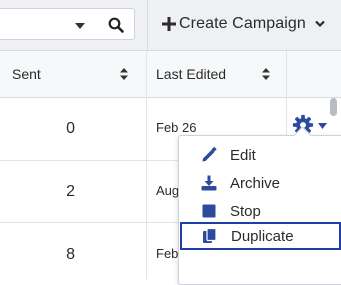 This screenshot has height=285, width=341. I want to click on menu-item-duplicate: Duplicate, so click(260, 236).